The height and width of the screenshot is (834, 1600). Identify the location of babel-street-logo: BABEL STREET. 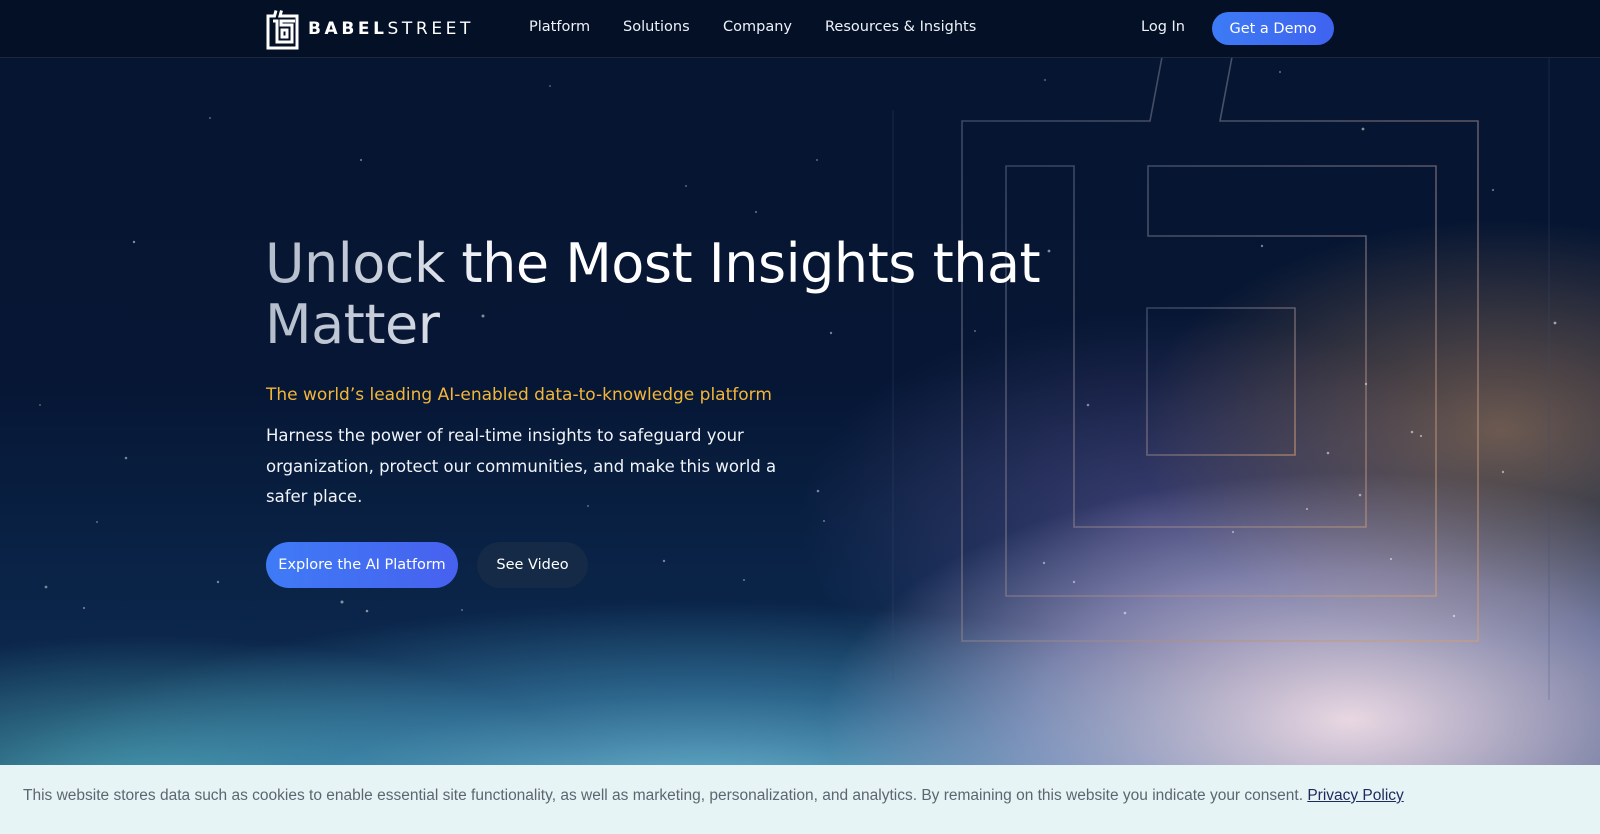
(370, 29).